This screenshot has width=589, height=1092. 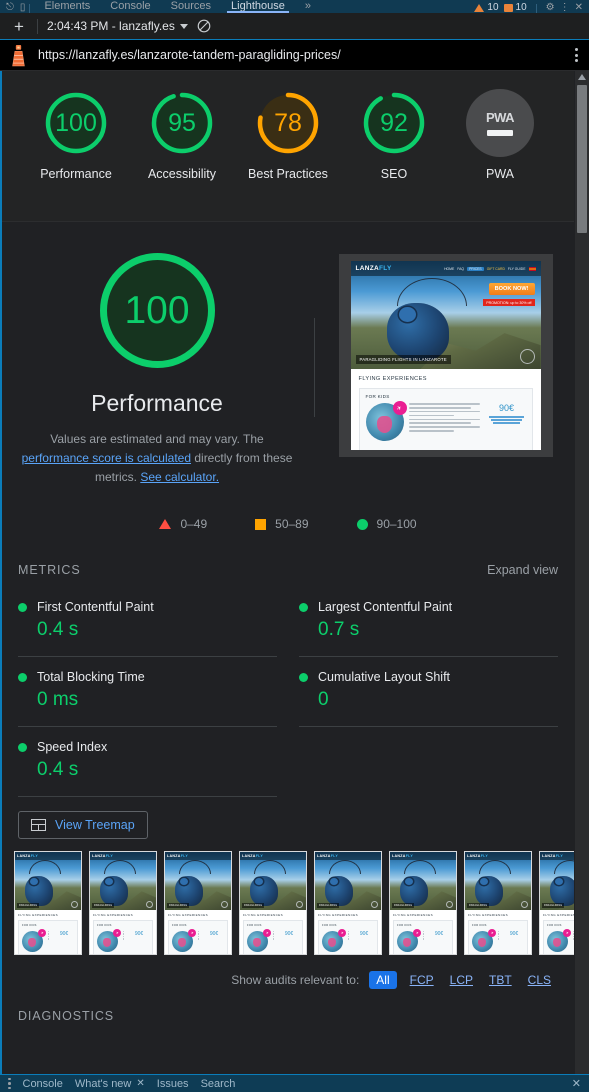 What do you see at coordinates (479, 7) in the screenshot?
I see `warning-triangle-icon` at bounding box center [479, 7].